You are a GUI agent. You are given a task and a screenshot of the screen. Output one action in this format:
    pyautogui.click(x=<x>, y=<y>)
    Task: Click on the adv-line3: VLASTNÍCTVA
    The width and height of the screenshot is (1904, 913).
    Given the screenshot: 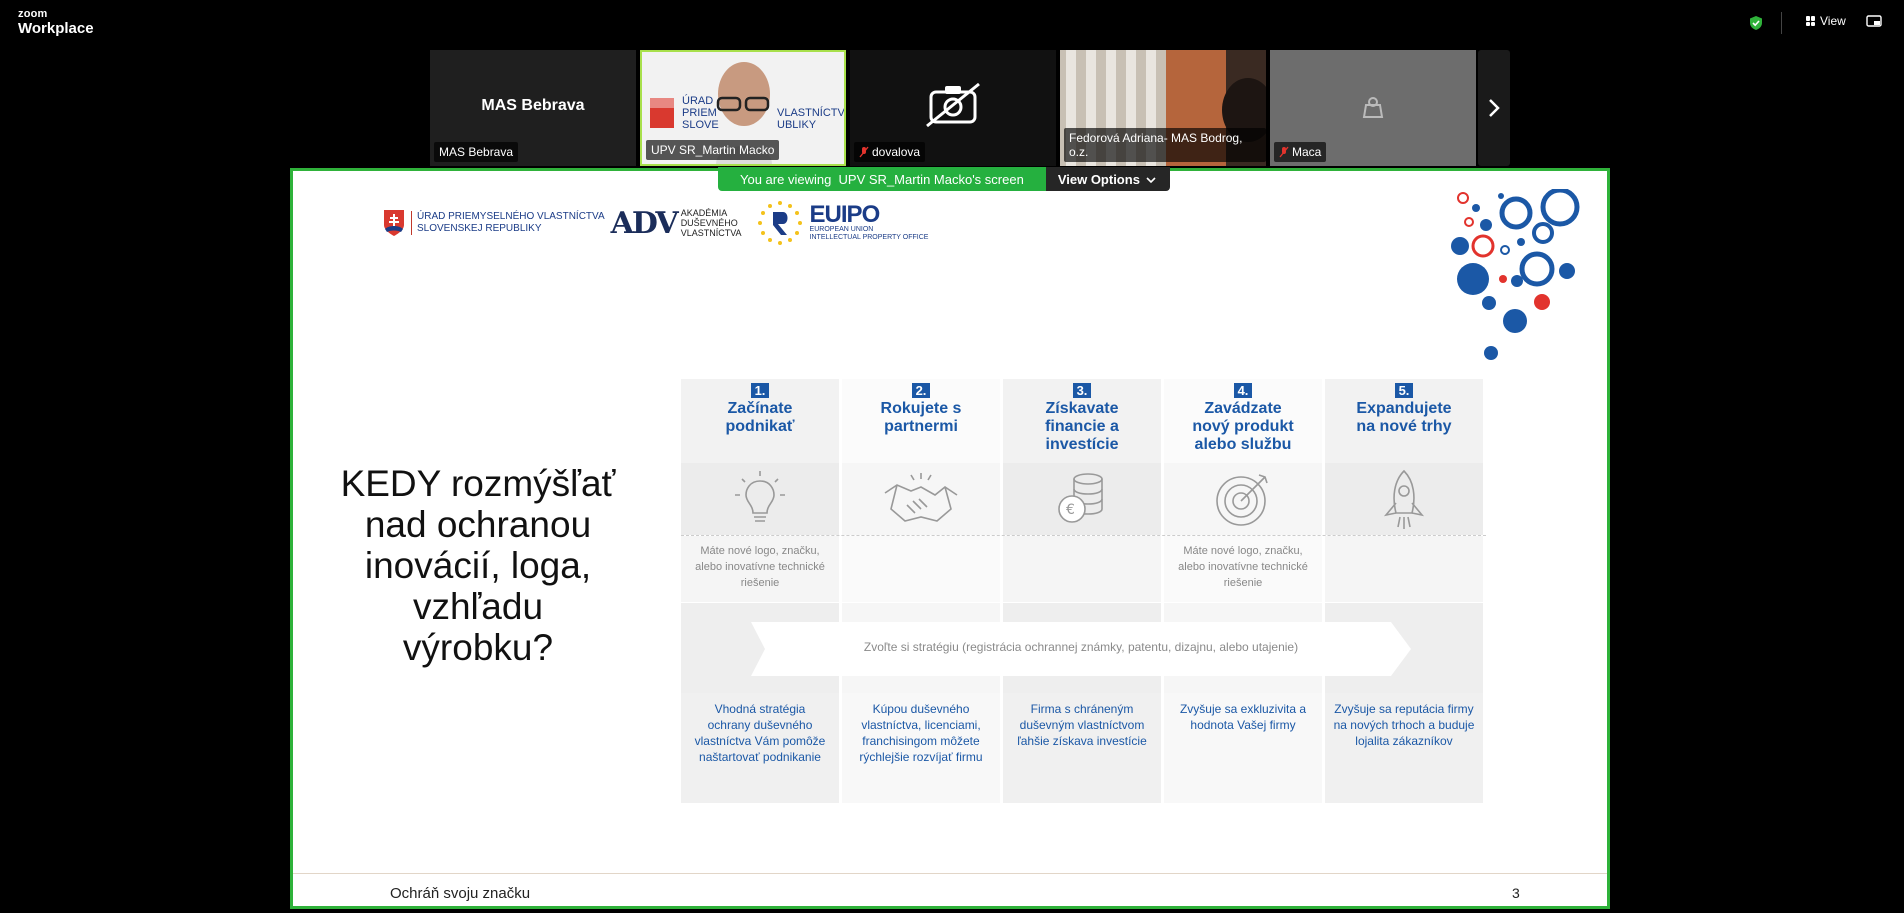 What is the action you would take?
    pyautogui.click(x=711, y=233)
    